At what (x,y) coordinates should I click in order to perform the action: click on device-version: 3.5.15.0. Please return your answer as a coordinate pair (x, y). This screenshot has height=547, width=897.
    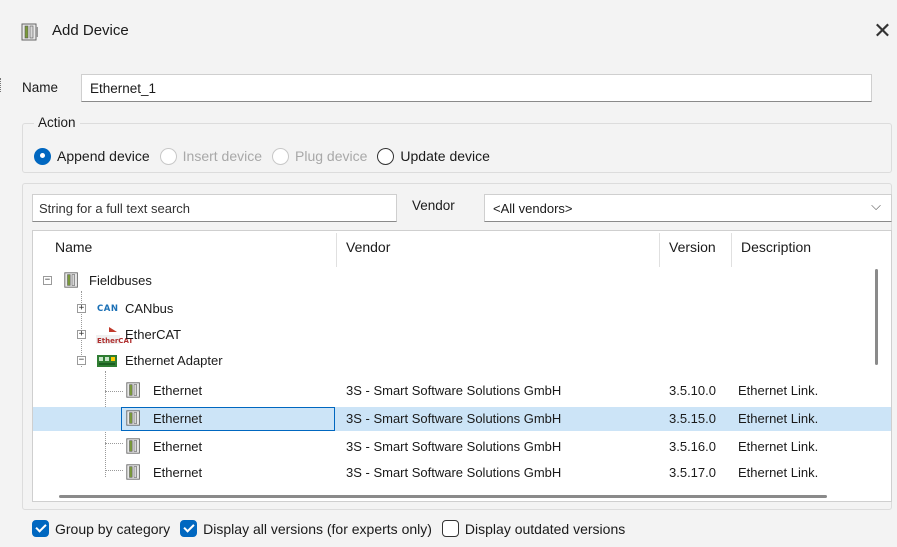
    Looking at the image, I should click on (692, 418).